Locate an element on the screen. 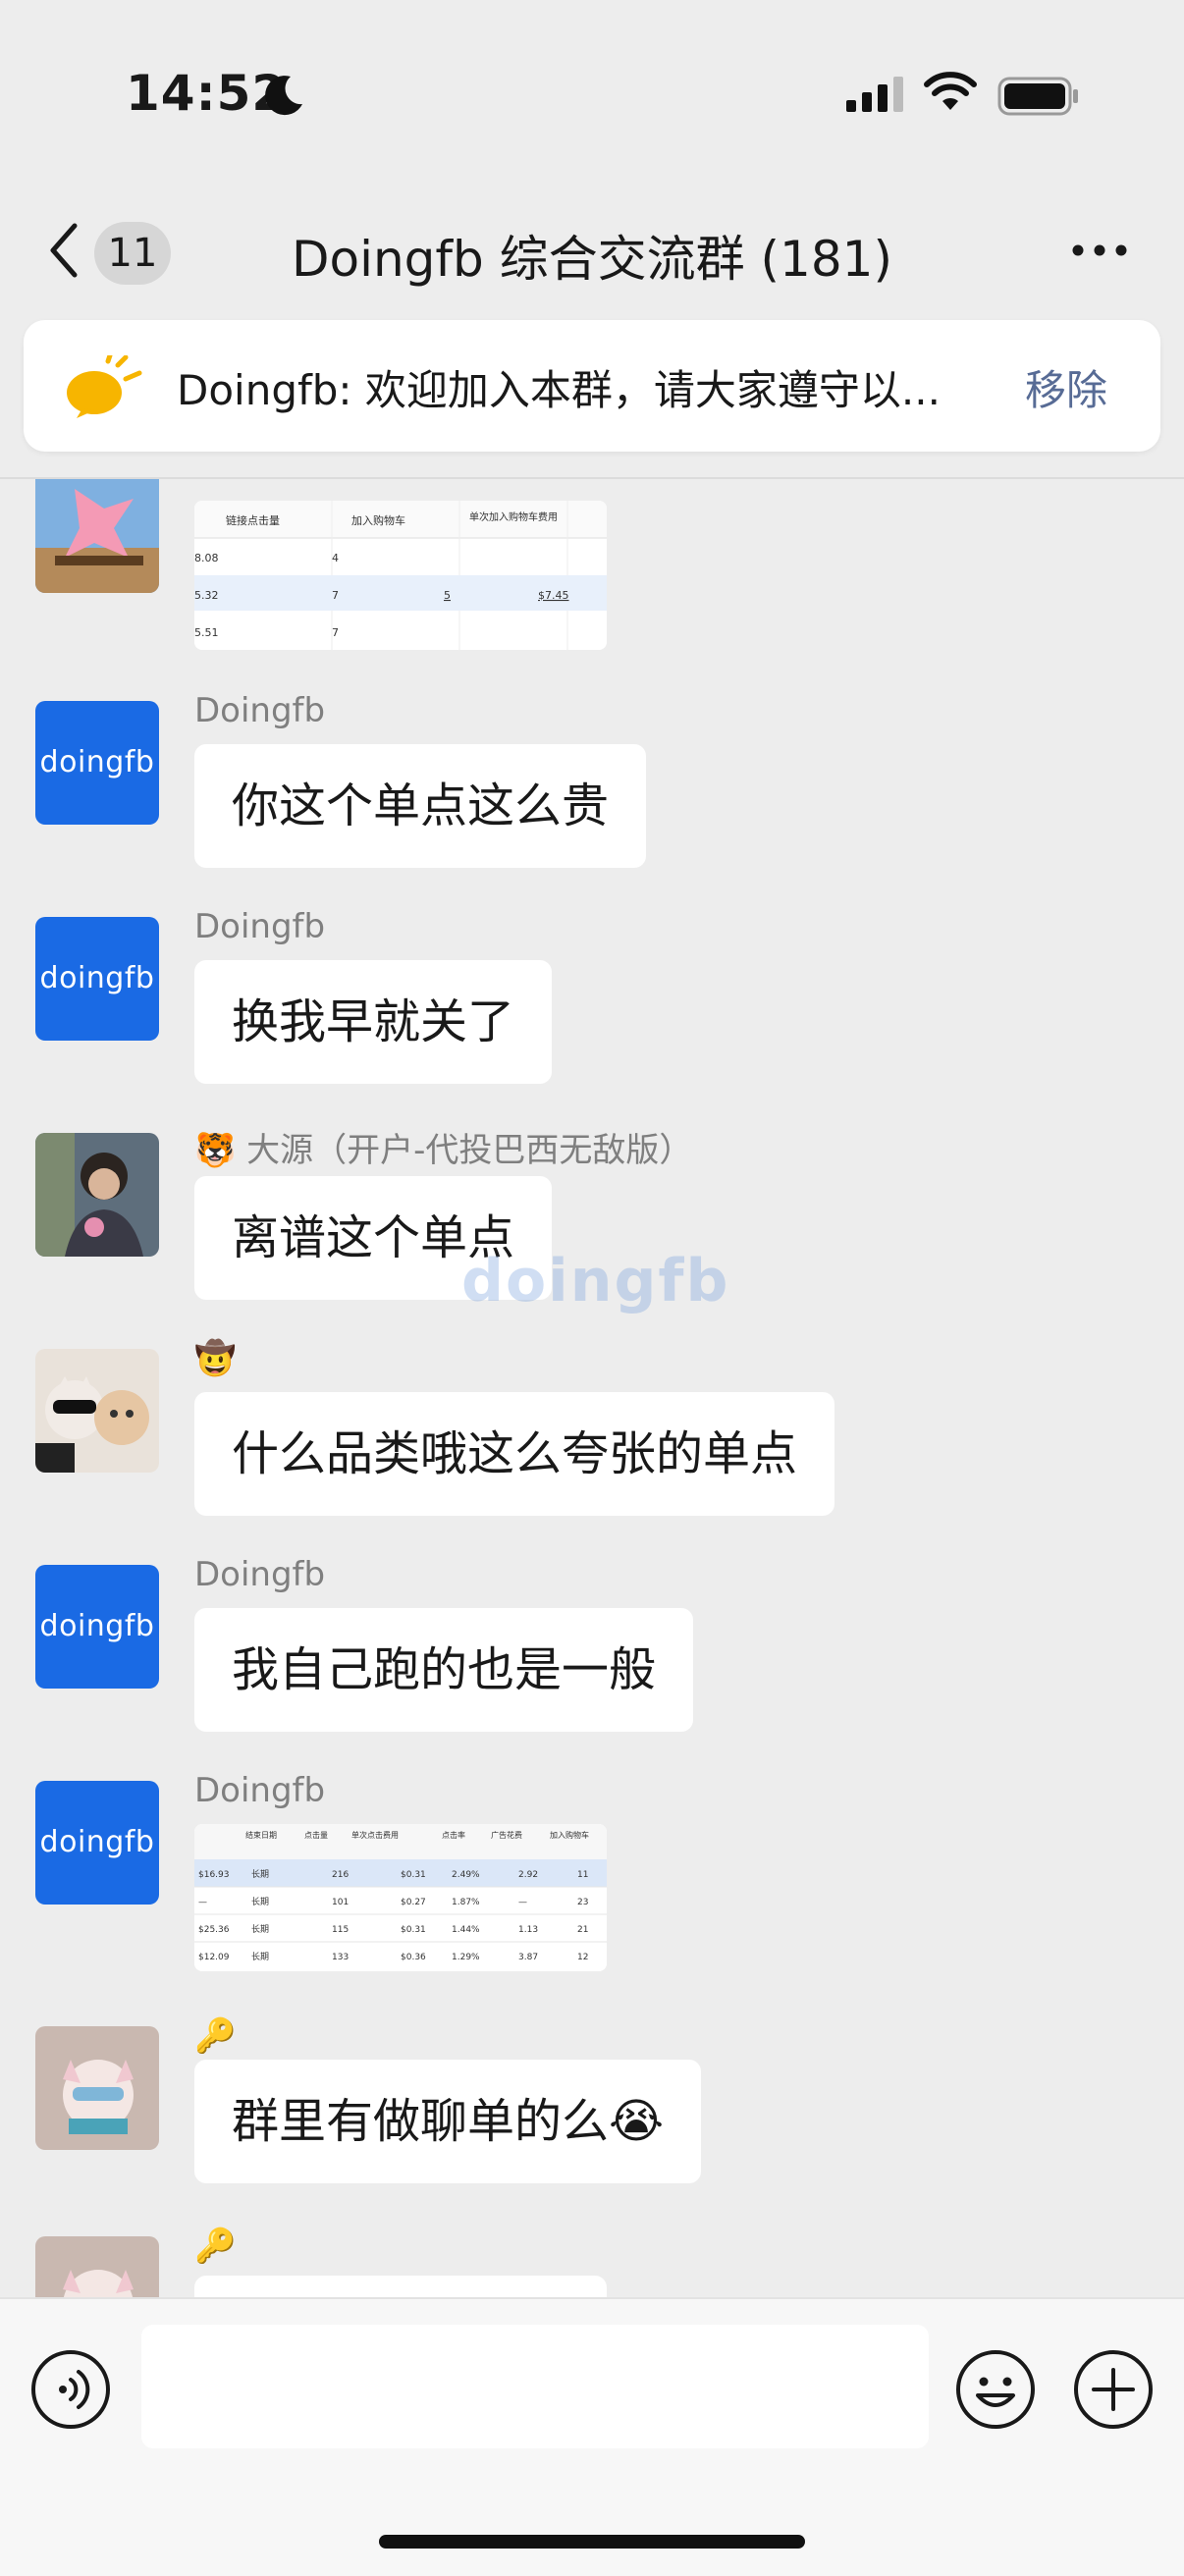  svg-text: $12.09 is located at coordinates (214, 1957).